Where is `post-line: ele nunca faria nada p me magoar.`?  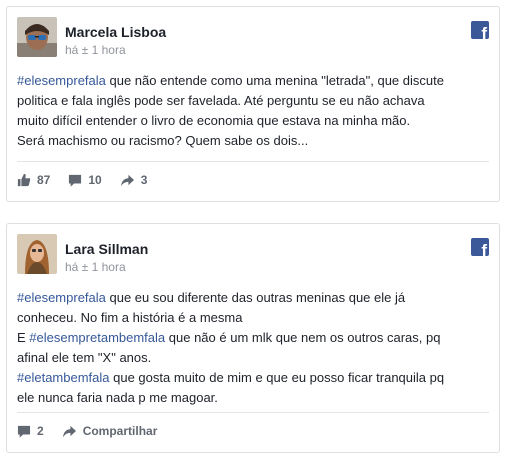 post-line: ele nunca faria nada p me magoar. is located at coordinates (253, 398).